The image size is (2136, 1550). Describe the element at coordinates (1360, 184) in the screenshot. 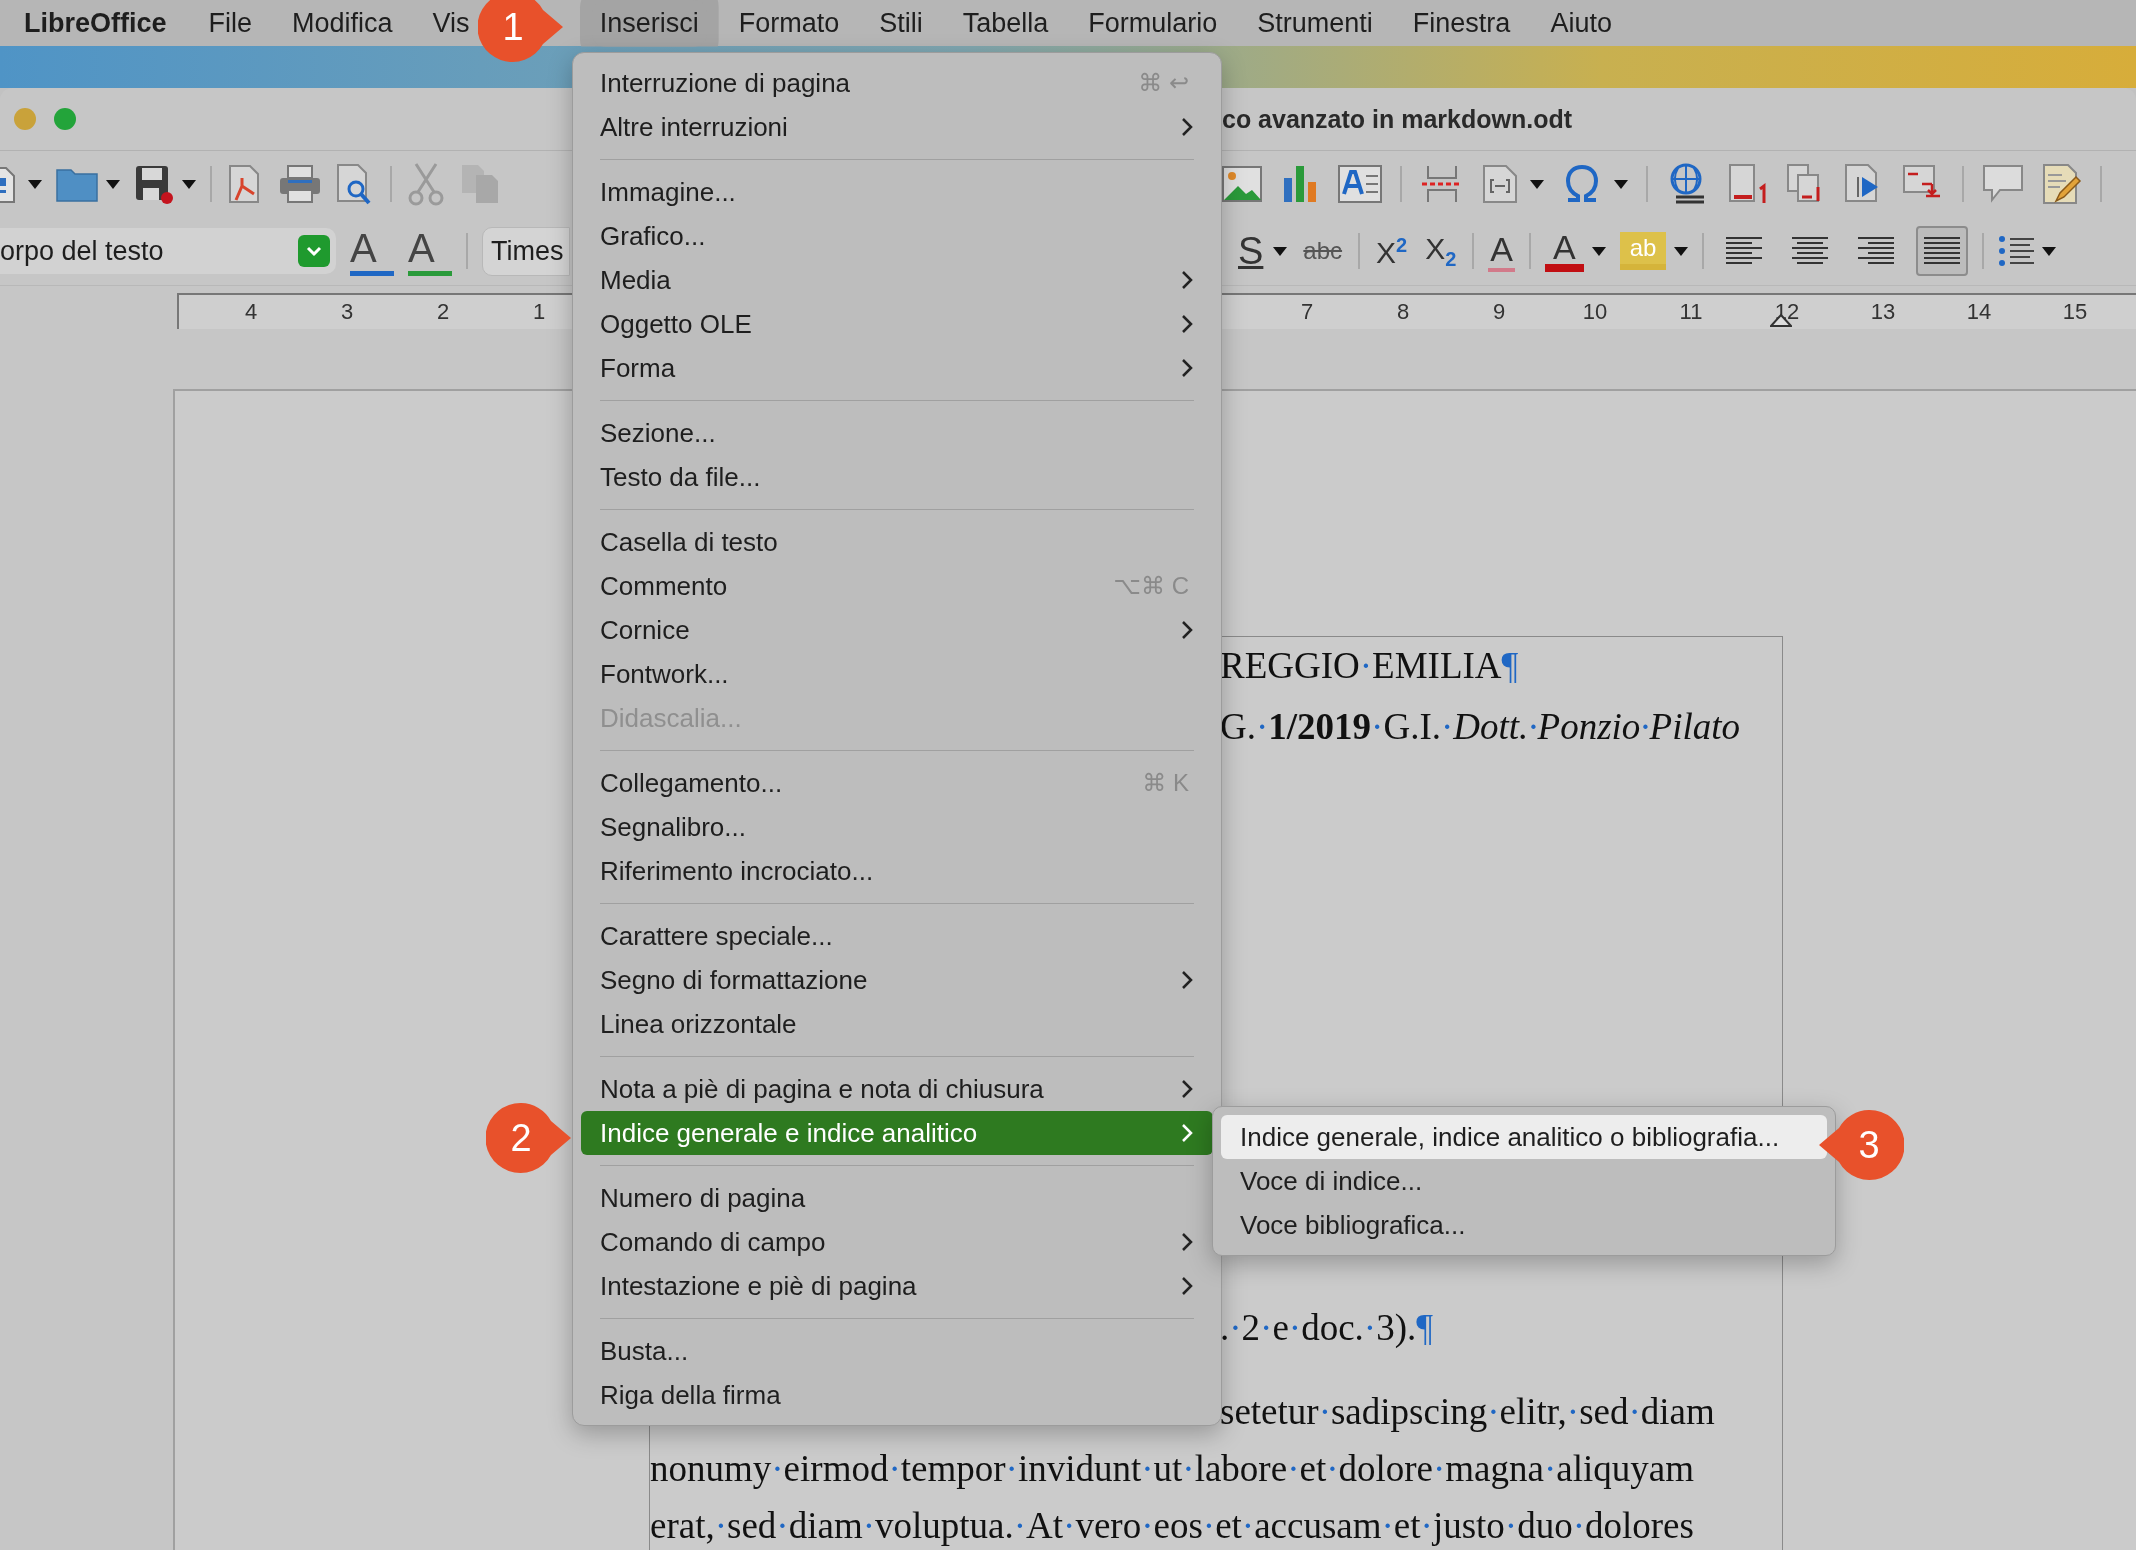

I see `text-box-icon` at that location.